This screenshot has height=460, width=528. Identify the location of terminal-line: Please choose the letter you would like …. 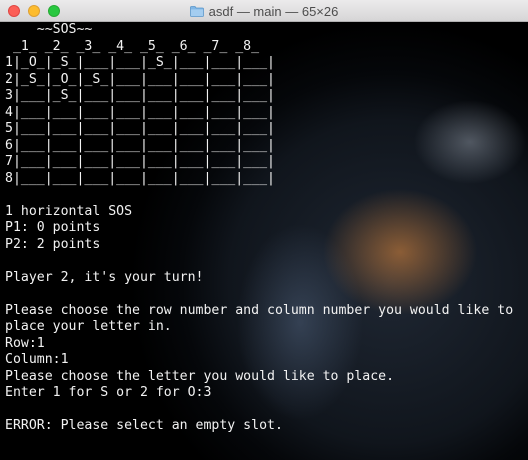
(200, 376).